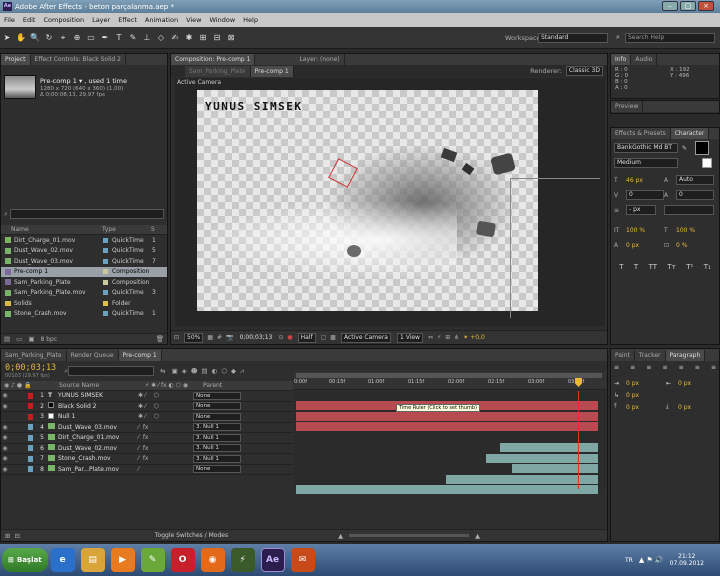 This screenshot has height=576, width=720. What do you see at coordinates (648, 367) in the screenshot?
I see `align-right-icon: ≡` at bounding box center [648, 367].